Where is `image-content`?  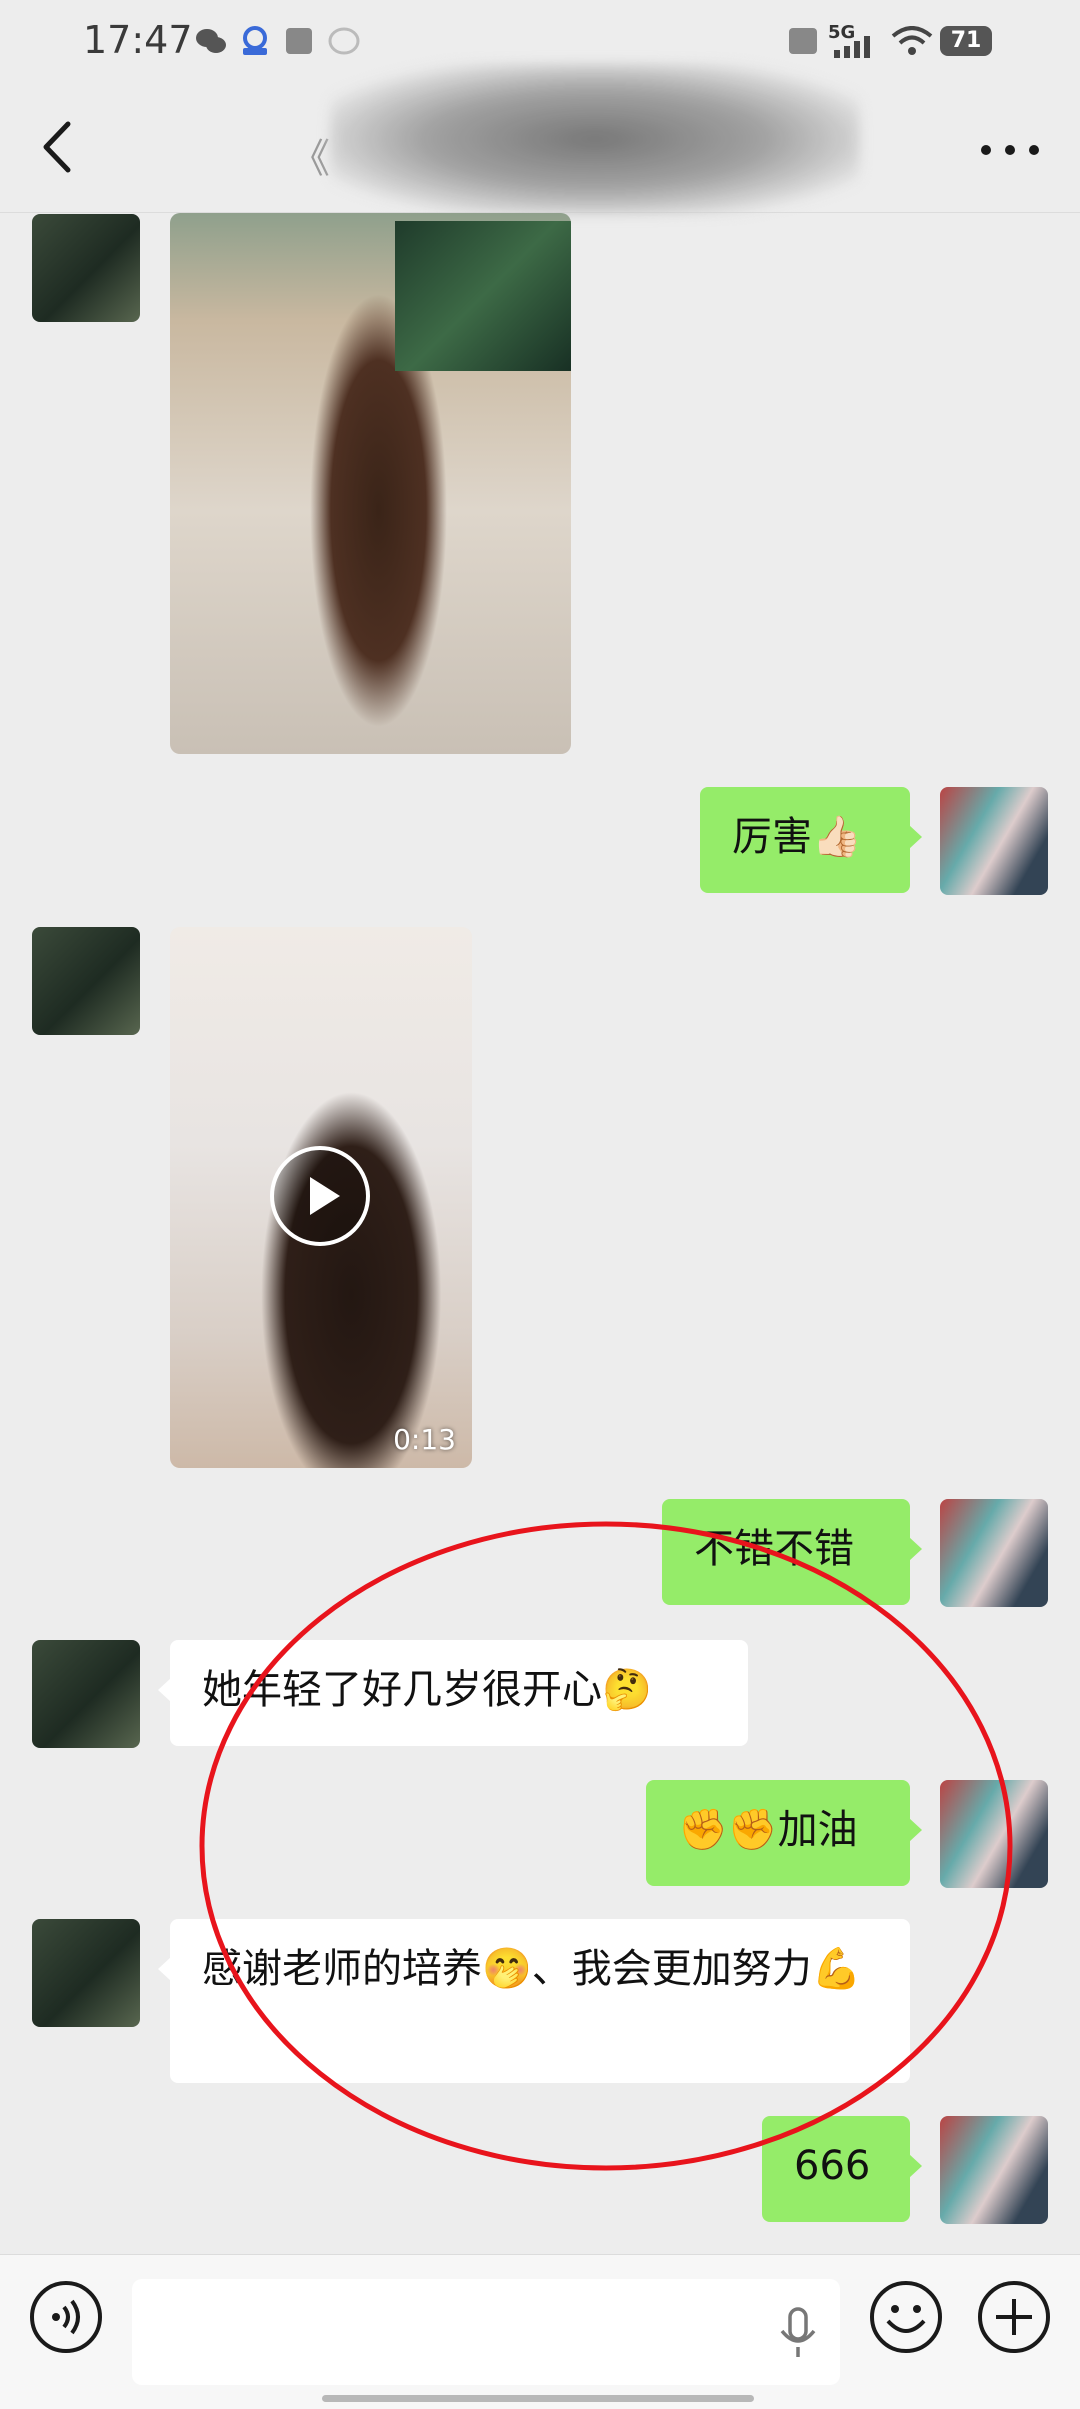 image-content is located at coordinates (483, 296).